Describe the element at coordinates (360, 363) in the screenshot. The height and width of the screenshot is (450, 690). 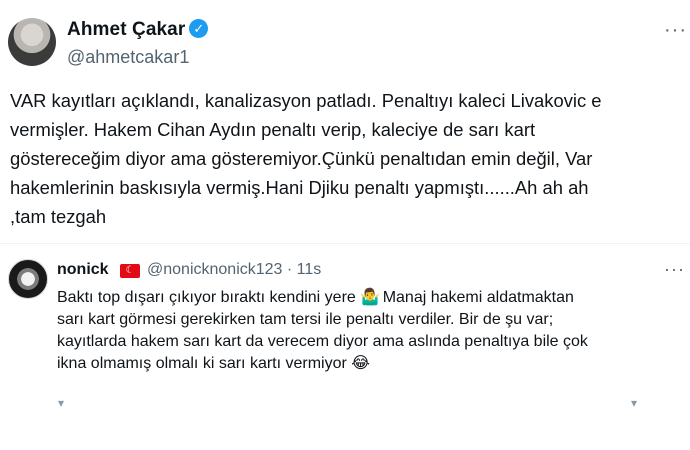
I see `laughing-emoji-icon: 😂` at that location.